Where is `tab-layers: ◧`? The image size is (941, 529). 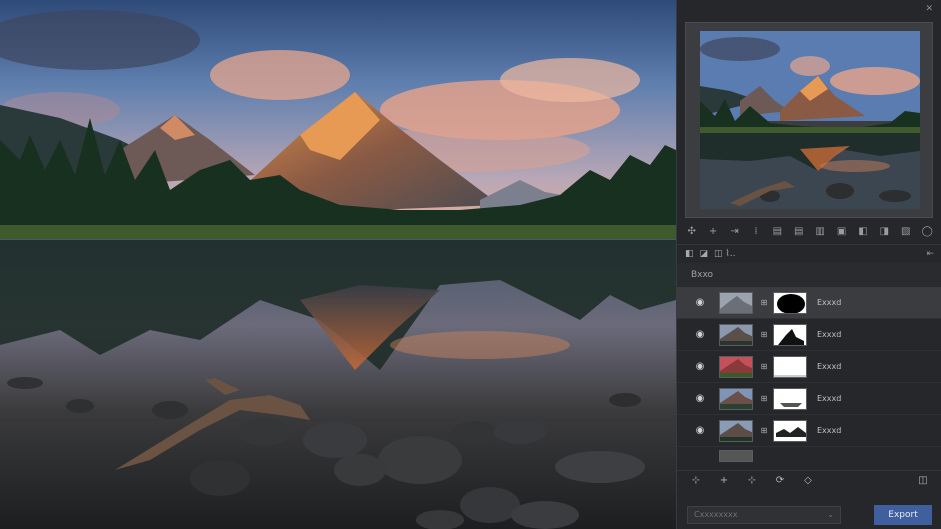 tab-layers: ◧ is located at coordinates (689, 254).